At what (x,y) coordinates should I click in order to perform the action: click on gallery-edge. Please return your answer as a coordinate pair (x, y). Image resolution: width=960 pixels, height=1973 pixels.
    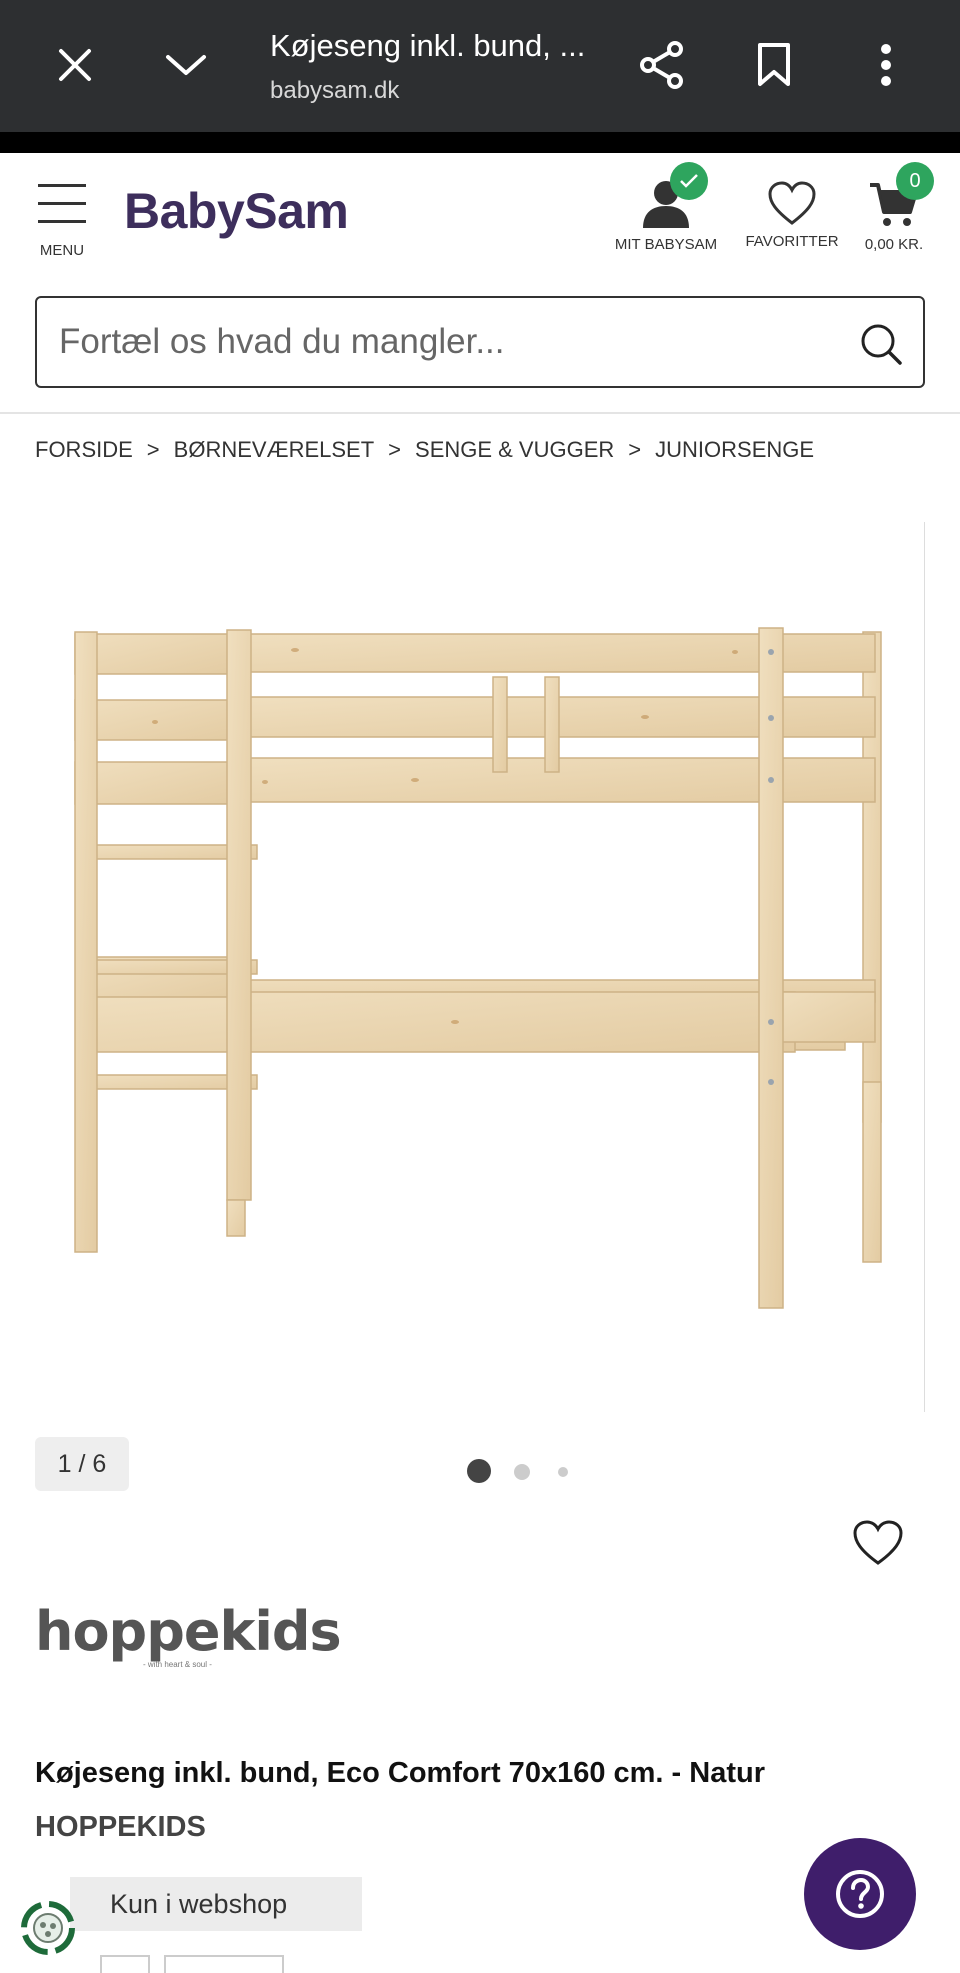
    Looking at the image, I should click on (924, 967).